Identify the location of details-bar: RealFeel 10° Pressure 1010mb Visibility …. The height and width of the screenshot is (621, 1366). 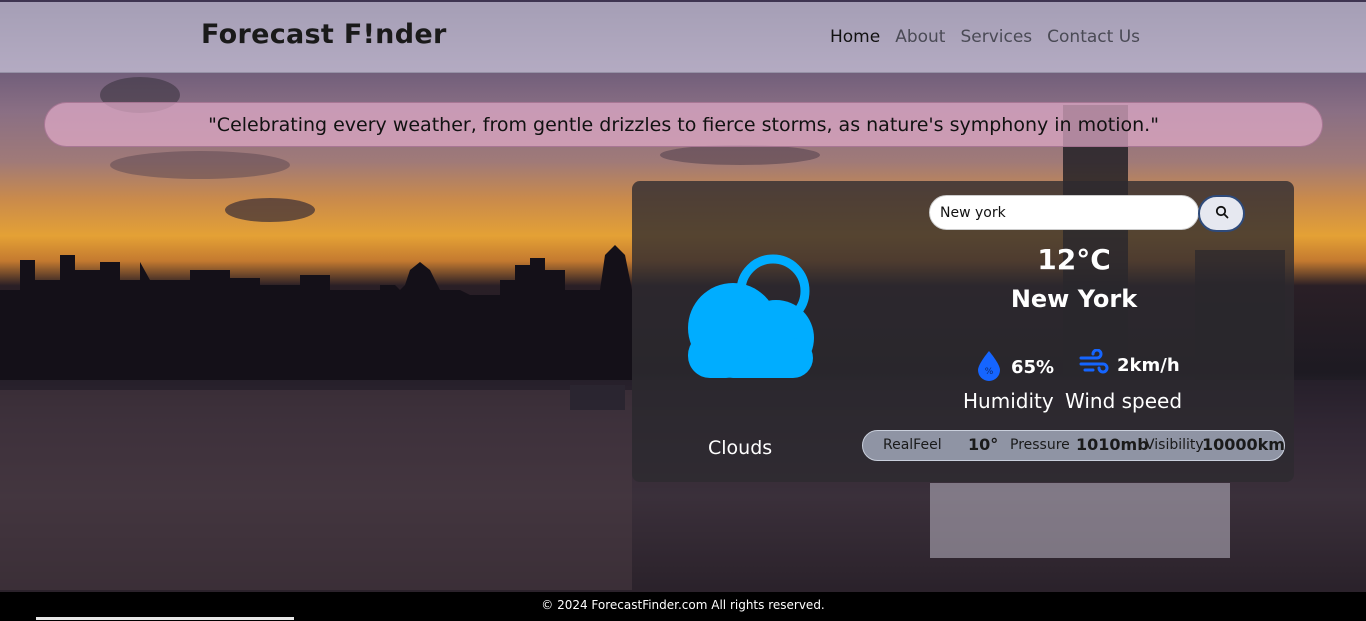
(1073, 445).